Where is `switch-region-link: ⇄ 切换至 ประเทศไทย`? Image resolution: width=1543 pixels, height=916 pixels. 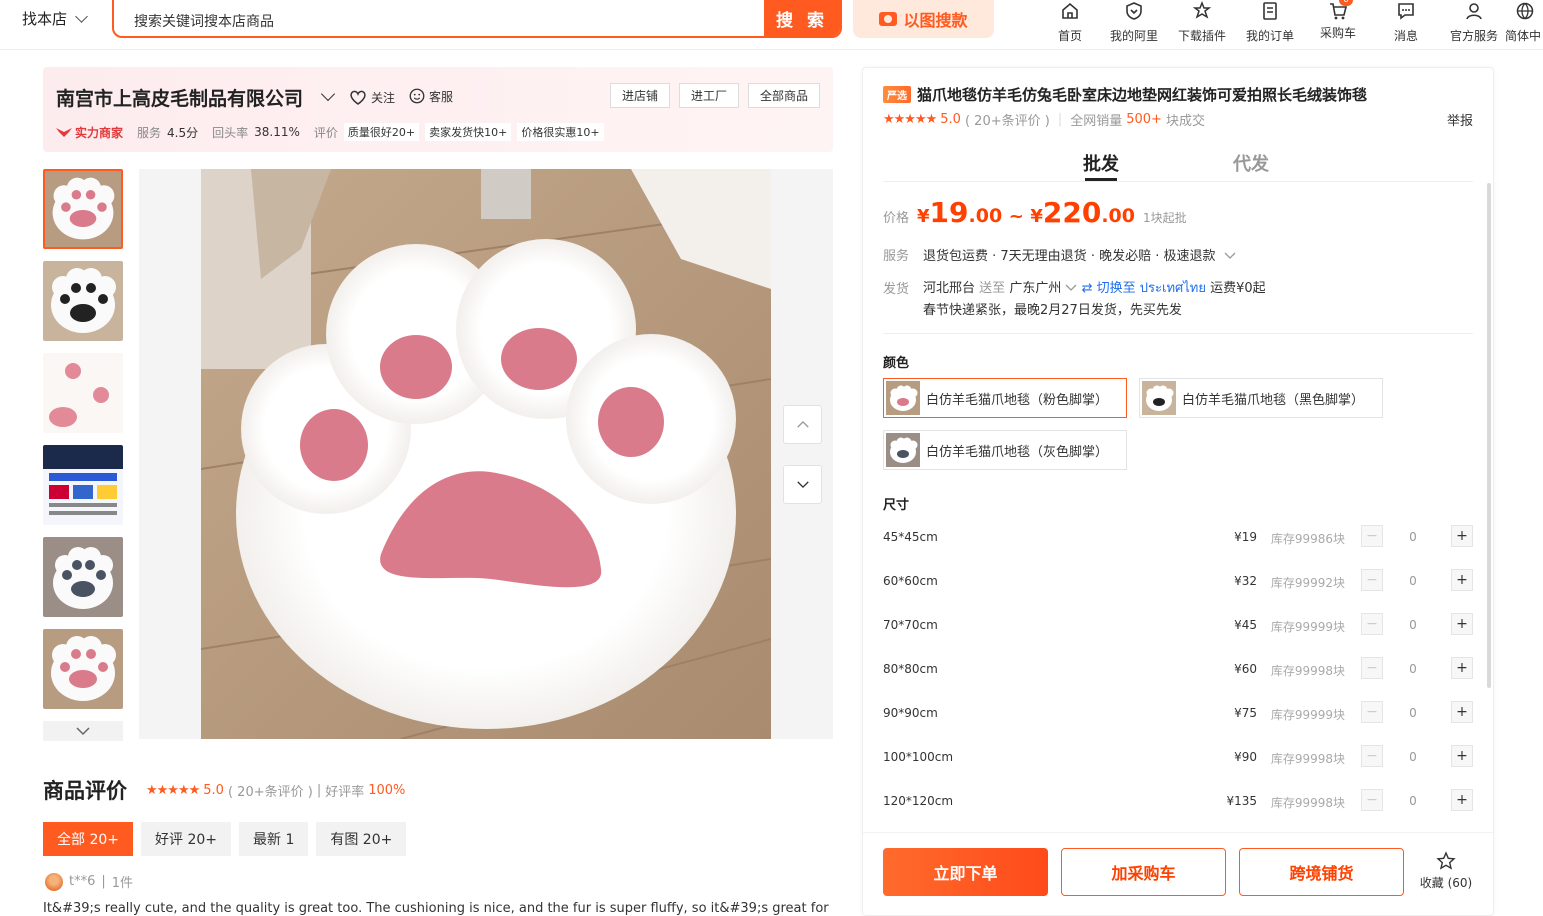 switch-region-link: ⇄ 切换至 ประเทศไทย is located at coordinates (1144, 288).